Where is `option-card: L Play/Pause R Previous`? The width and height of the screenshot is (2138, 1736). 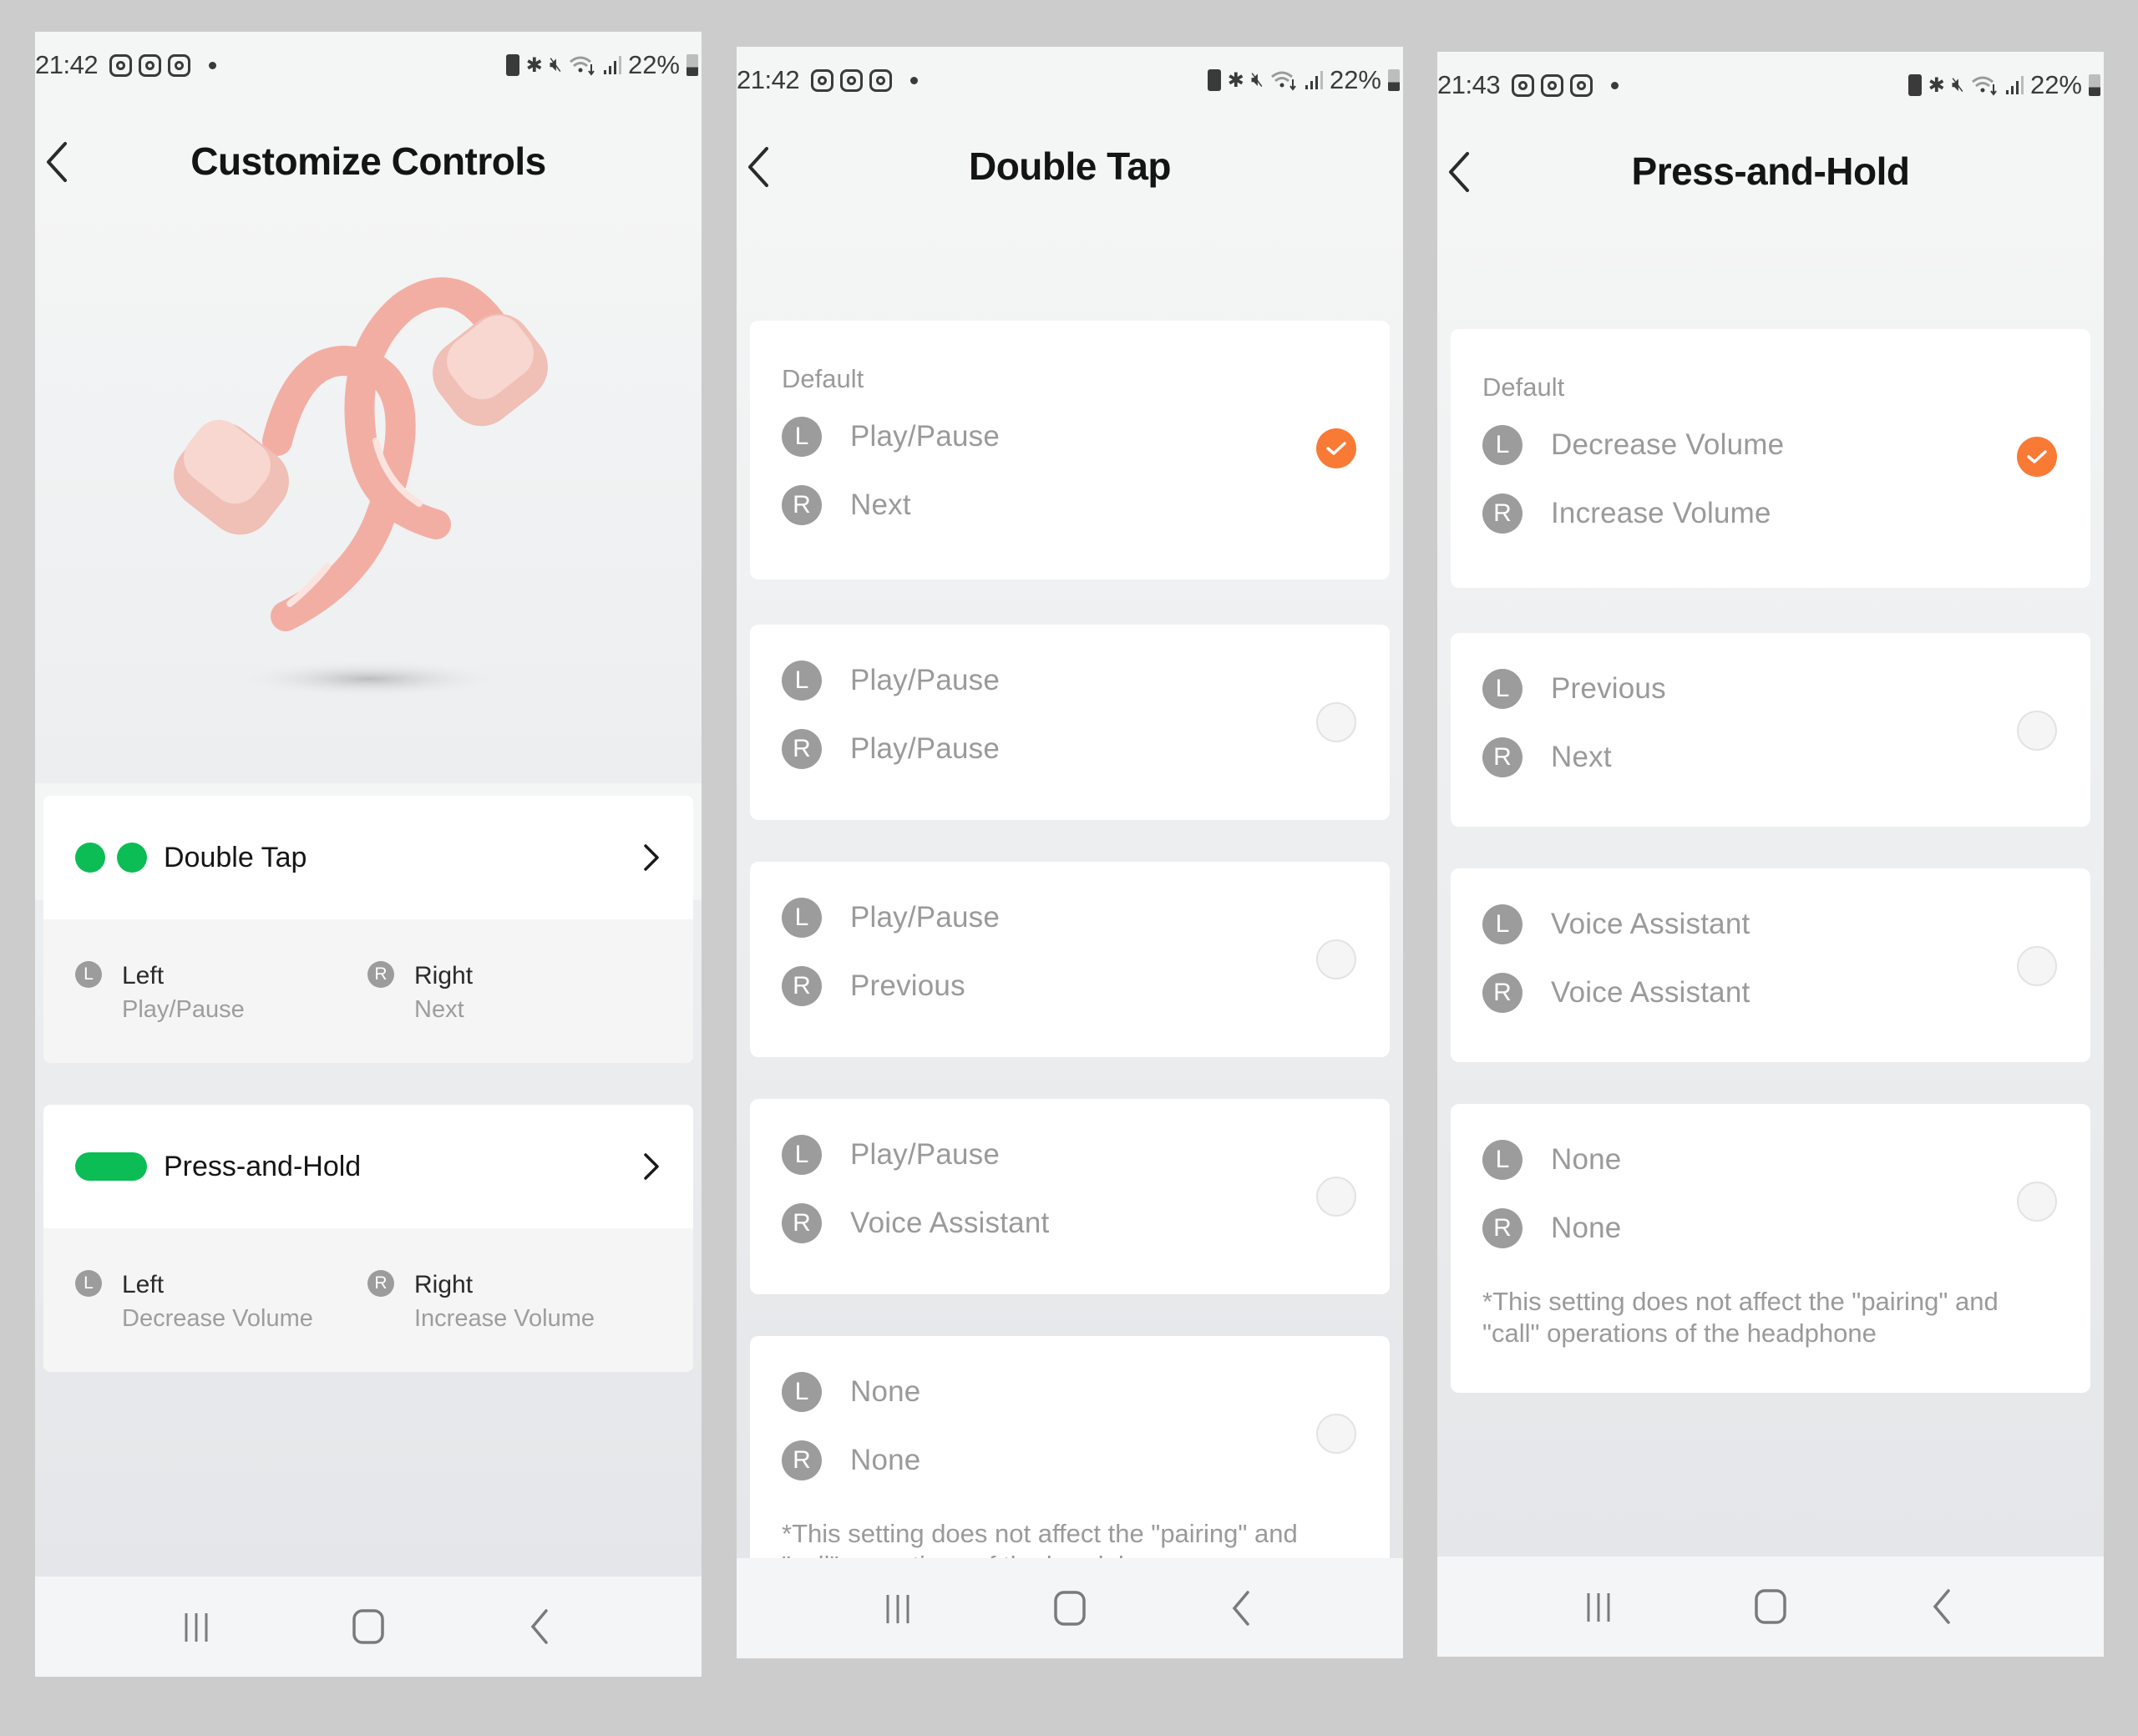 option-card: L Play/Pause R Previous is located at coordinates (1070, 959).